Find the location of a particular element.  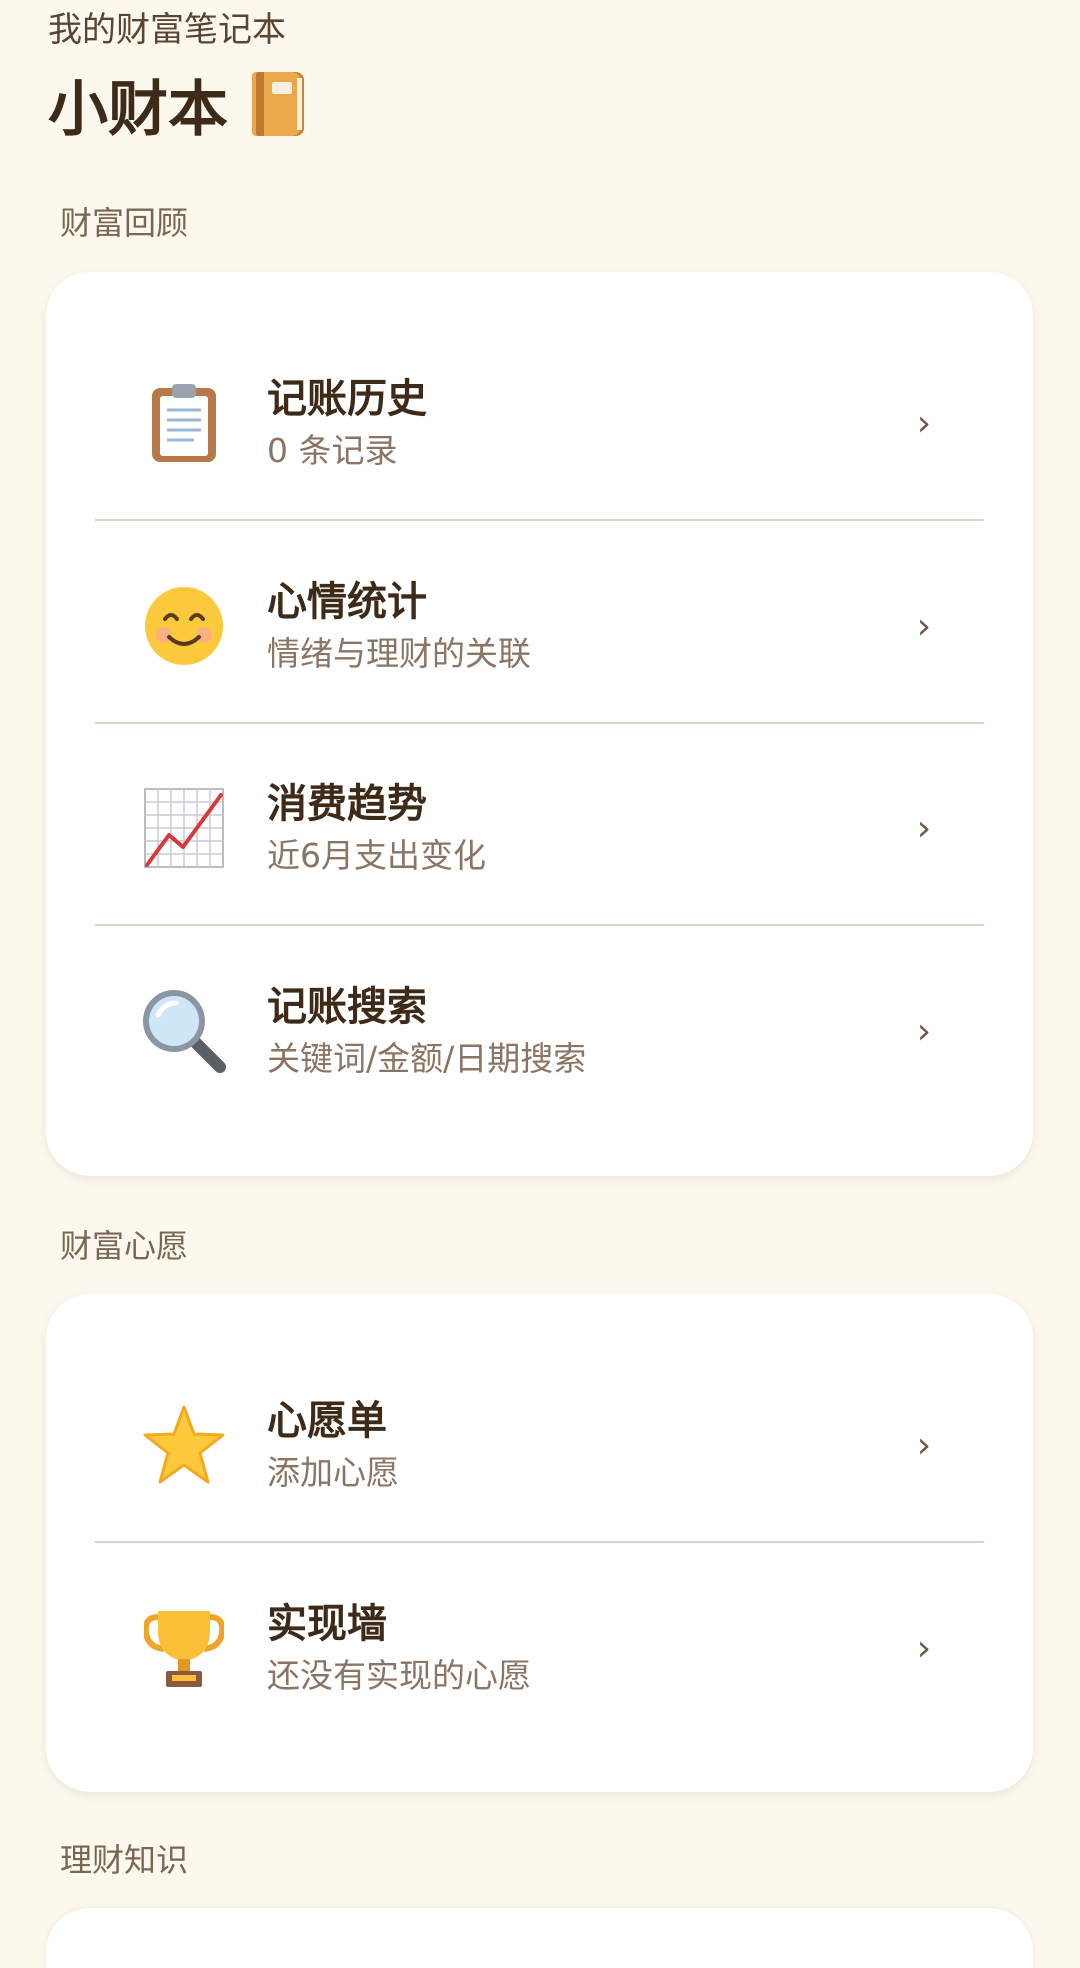

menu-item-title: 消费趋势 is located at coordinates (347, 804).